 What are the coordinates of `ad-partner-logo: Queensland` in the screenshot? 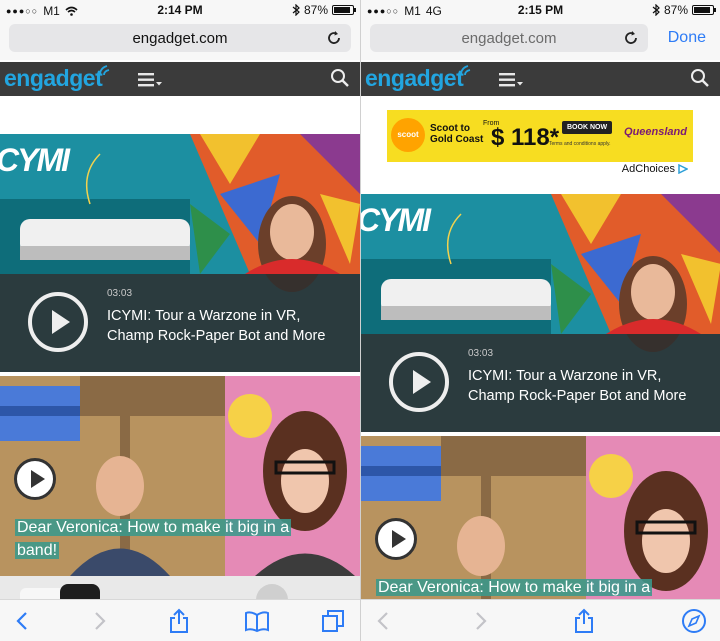 It's located at (655, 132).